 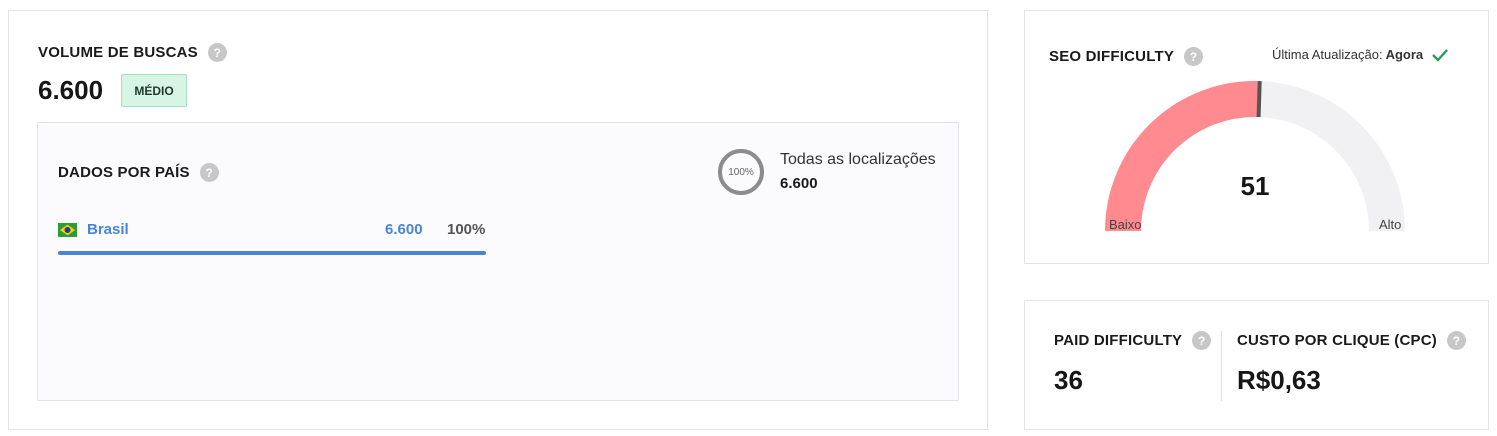 I want to click on cpc-value: R$0,63, so click(x=1279, y=380).